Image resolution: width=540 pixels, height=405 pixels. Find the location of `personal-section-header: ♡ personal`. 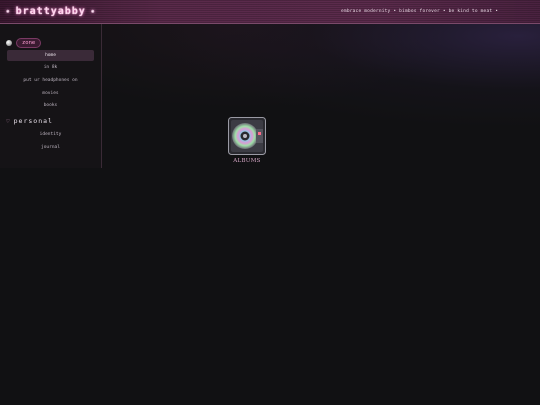

personal-section-header: ♡ personal is located at coordinates (29, 121).